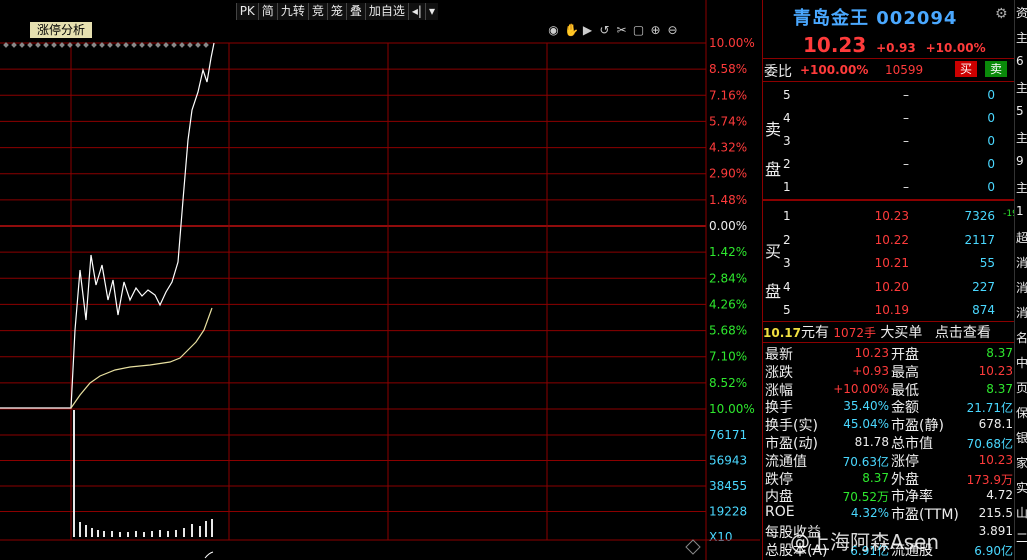 This screenshot has width=1027, height=560. Describe the element at coordinates (905, 240) in the screenshot. I see `bid-row: 210.222117-306` at that location.